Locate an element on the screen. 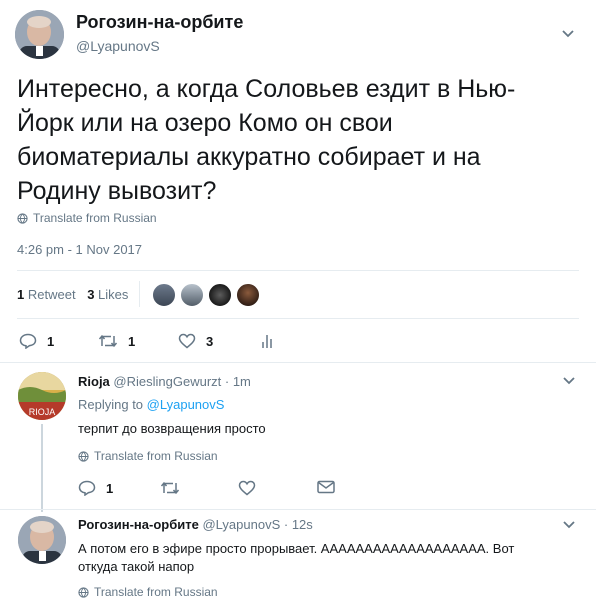 The image size is (596, 606). handle: @LyapunovS is located at coordinates (118, 46).